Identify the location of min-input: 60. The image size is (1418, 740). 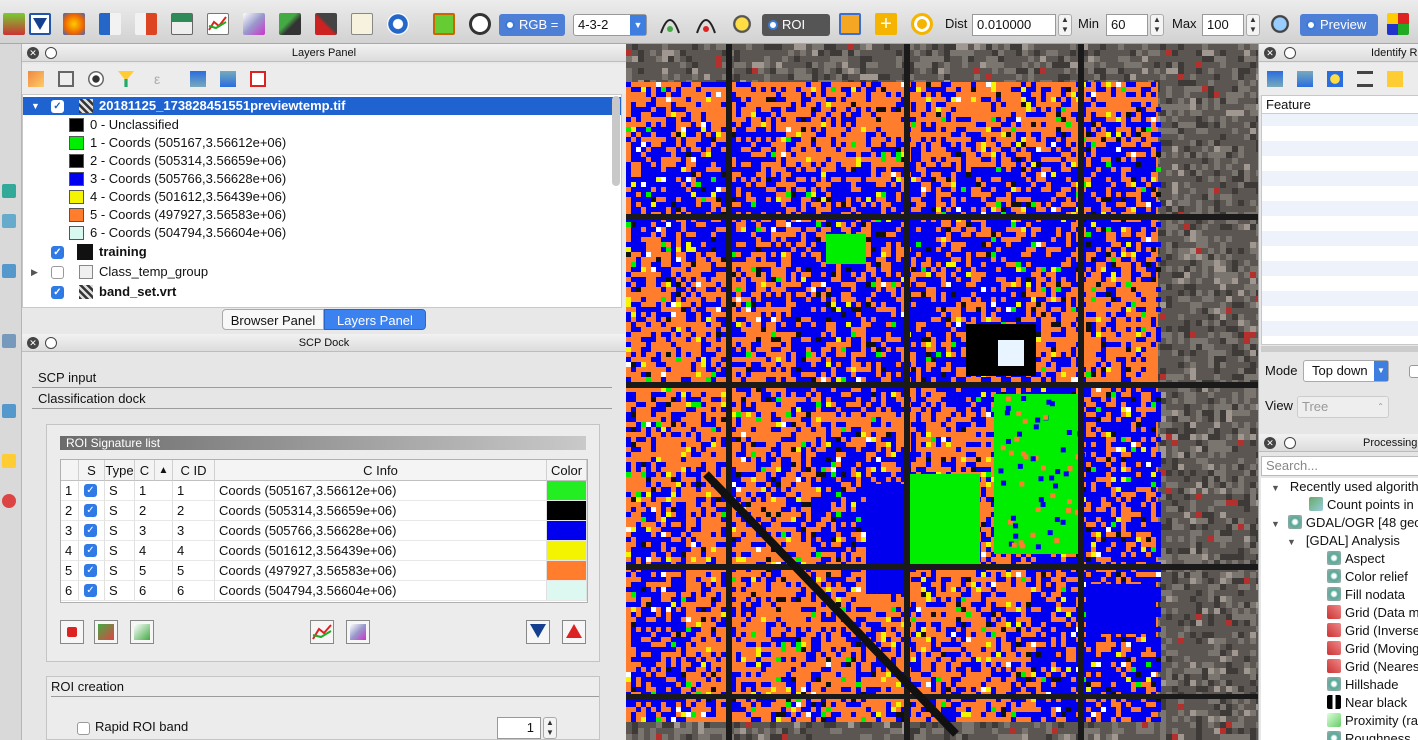
(1127, 25).